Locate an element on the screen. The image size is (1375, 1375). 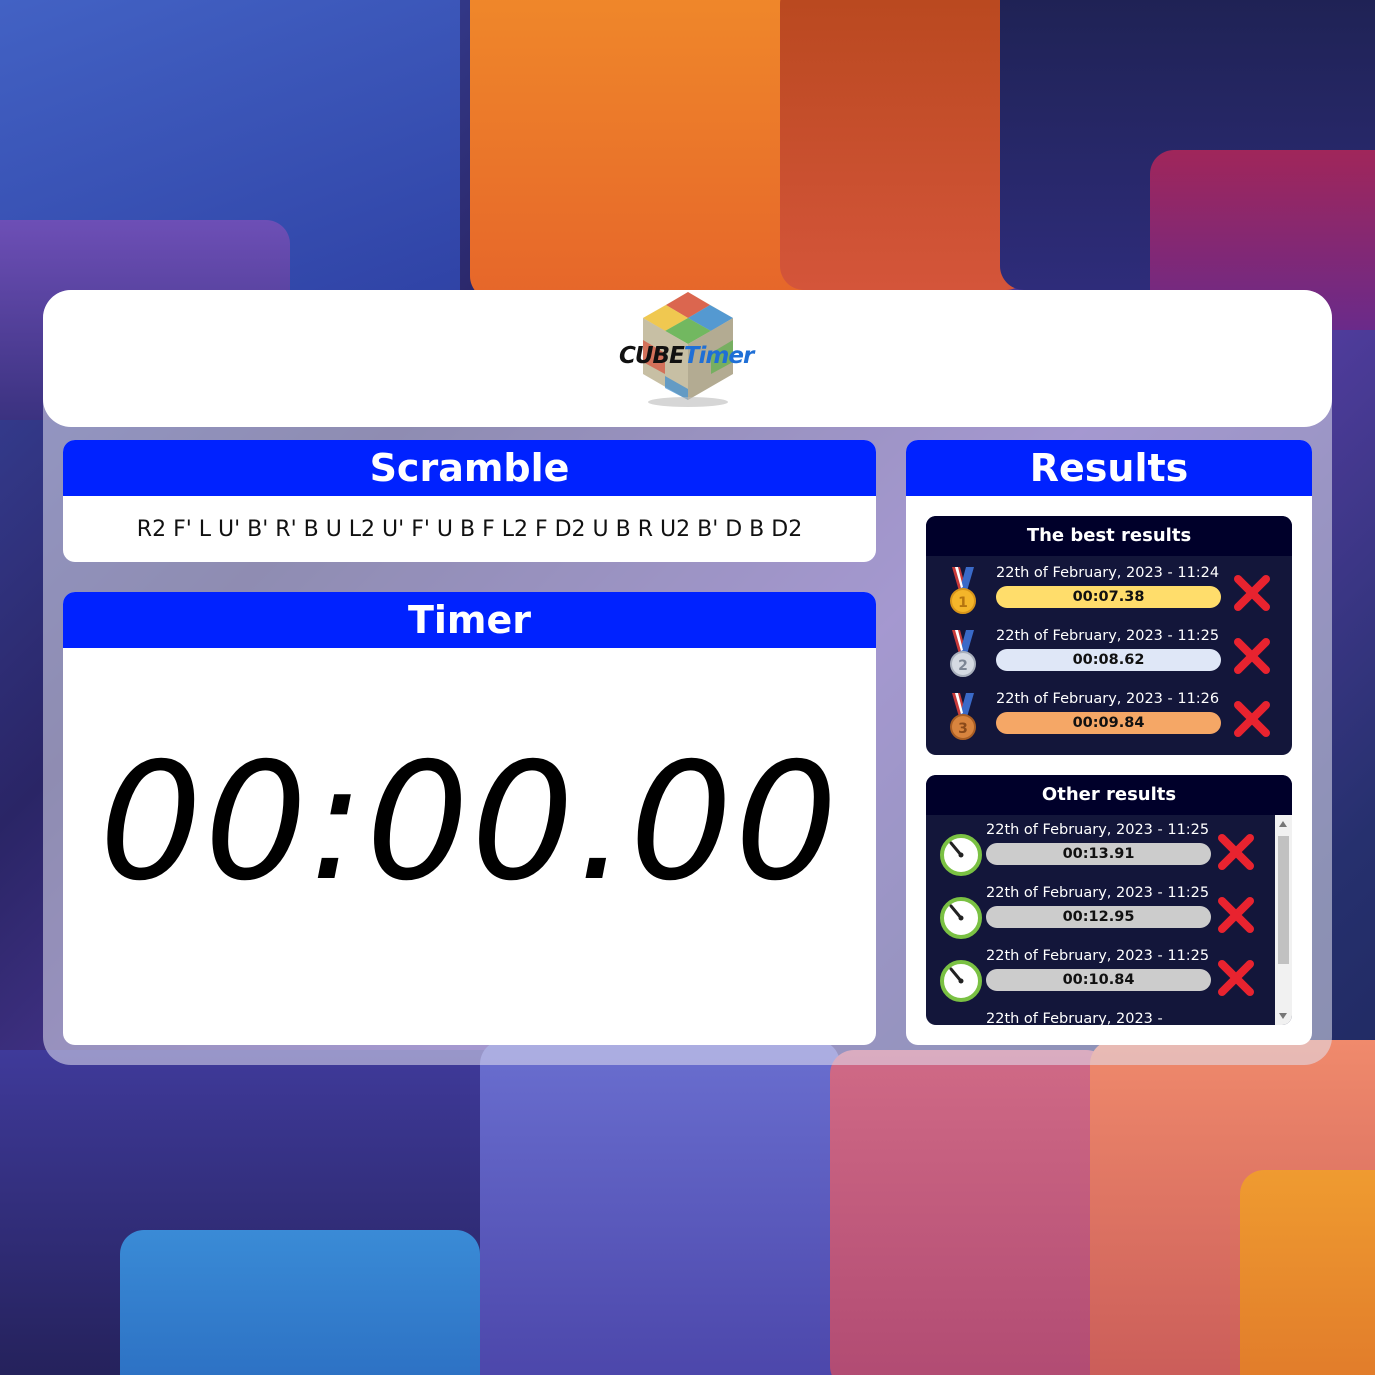
other-result-row: 22th of February, 2023 - 11:25 00:10.84 is located at coordinates (1100, 978).